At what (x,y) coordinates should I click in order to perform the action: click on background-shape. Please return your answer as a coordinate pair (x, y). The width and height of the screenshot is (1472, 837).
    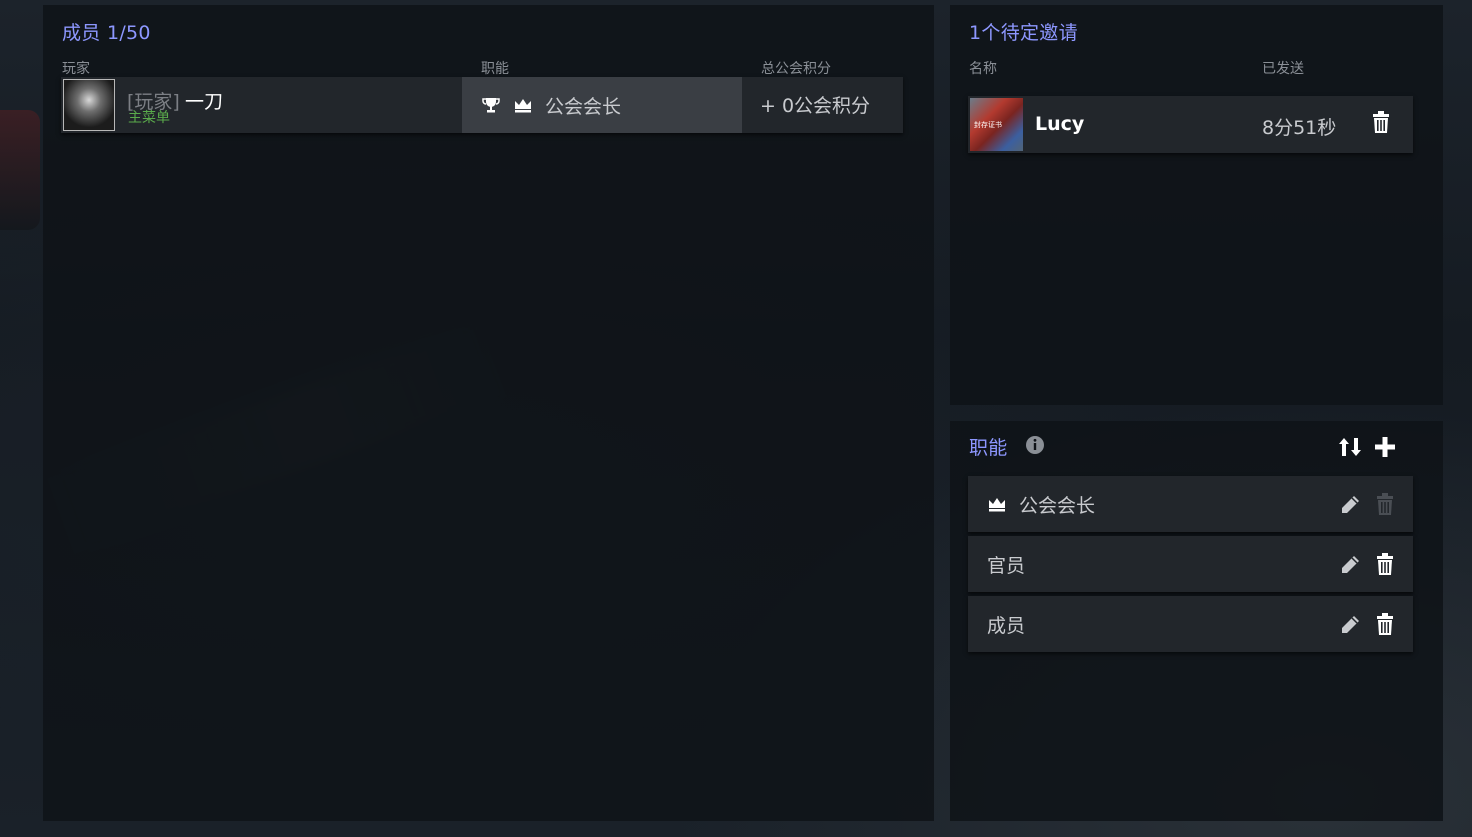
    Looking at the image, I should click on (20, 170).